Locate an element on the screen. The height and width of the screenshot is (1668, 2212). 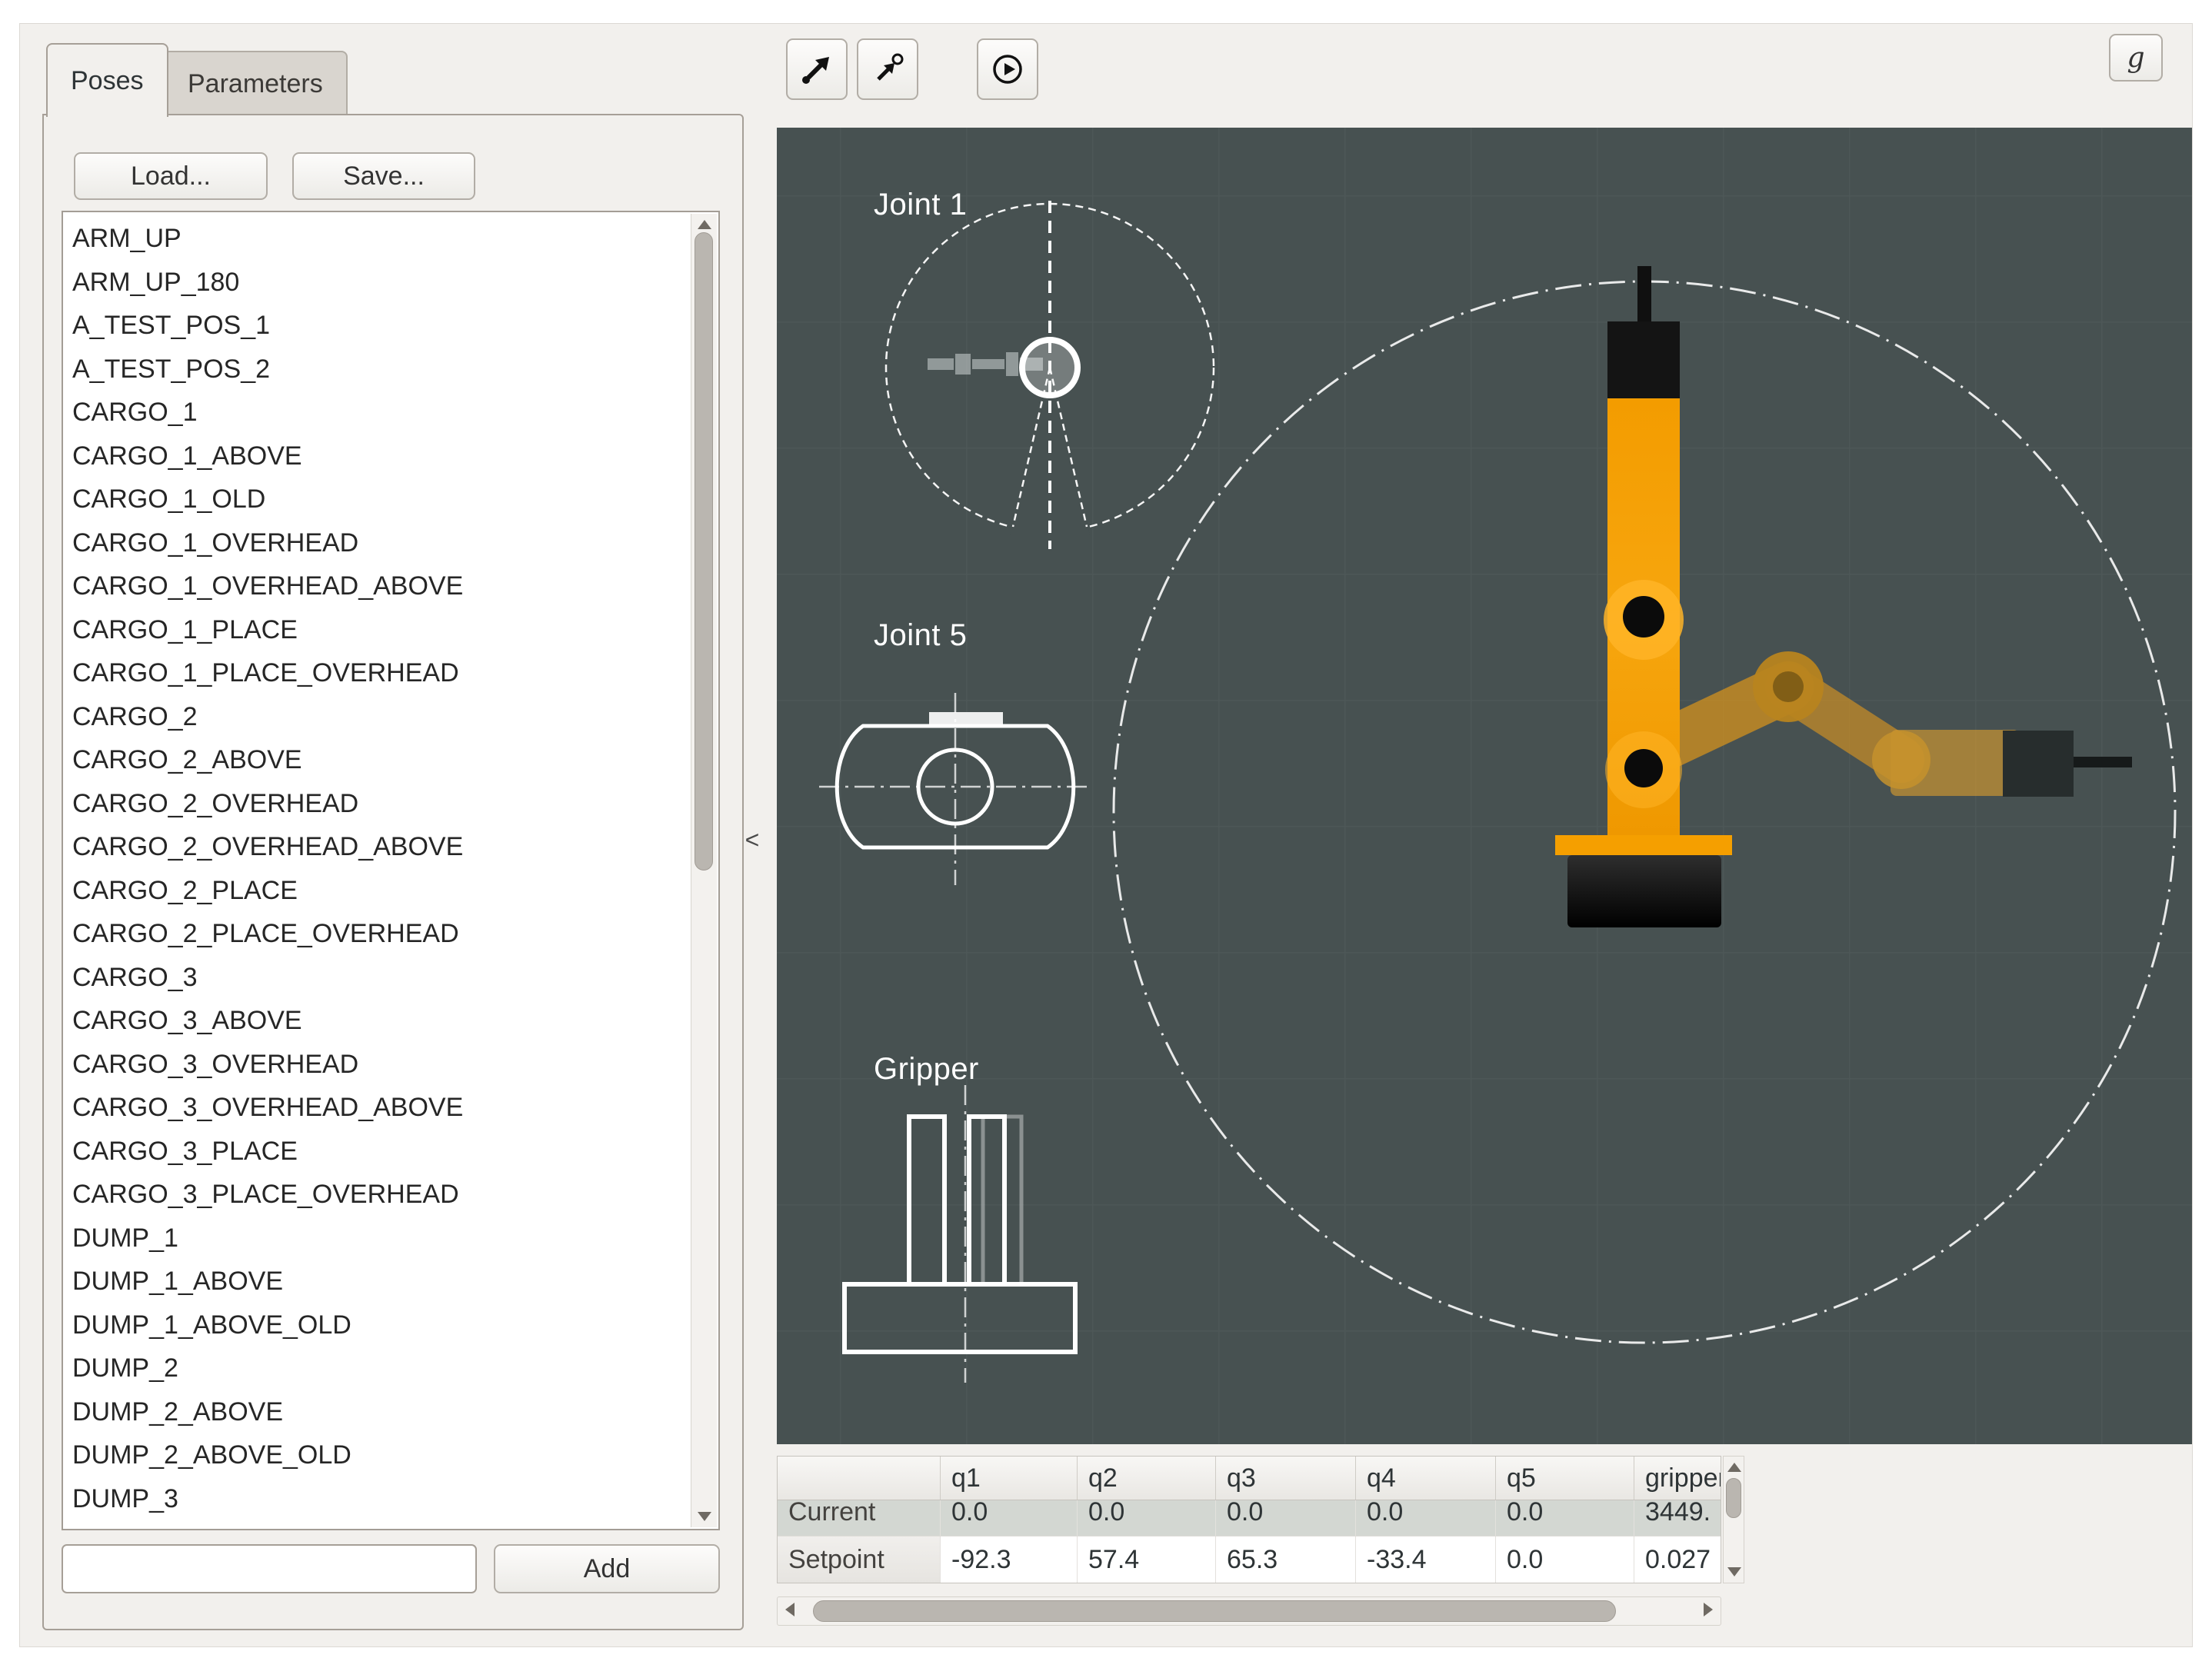
joint-table-header: q1 q2 q3 q4 q5 gripper is located at coordinates (1249, 1478).